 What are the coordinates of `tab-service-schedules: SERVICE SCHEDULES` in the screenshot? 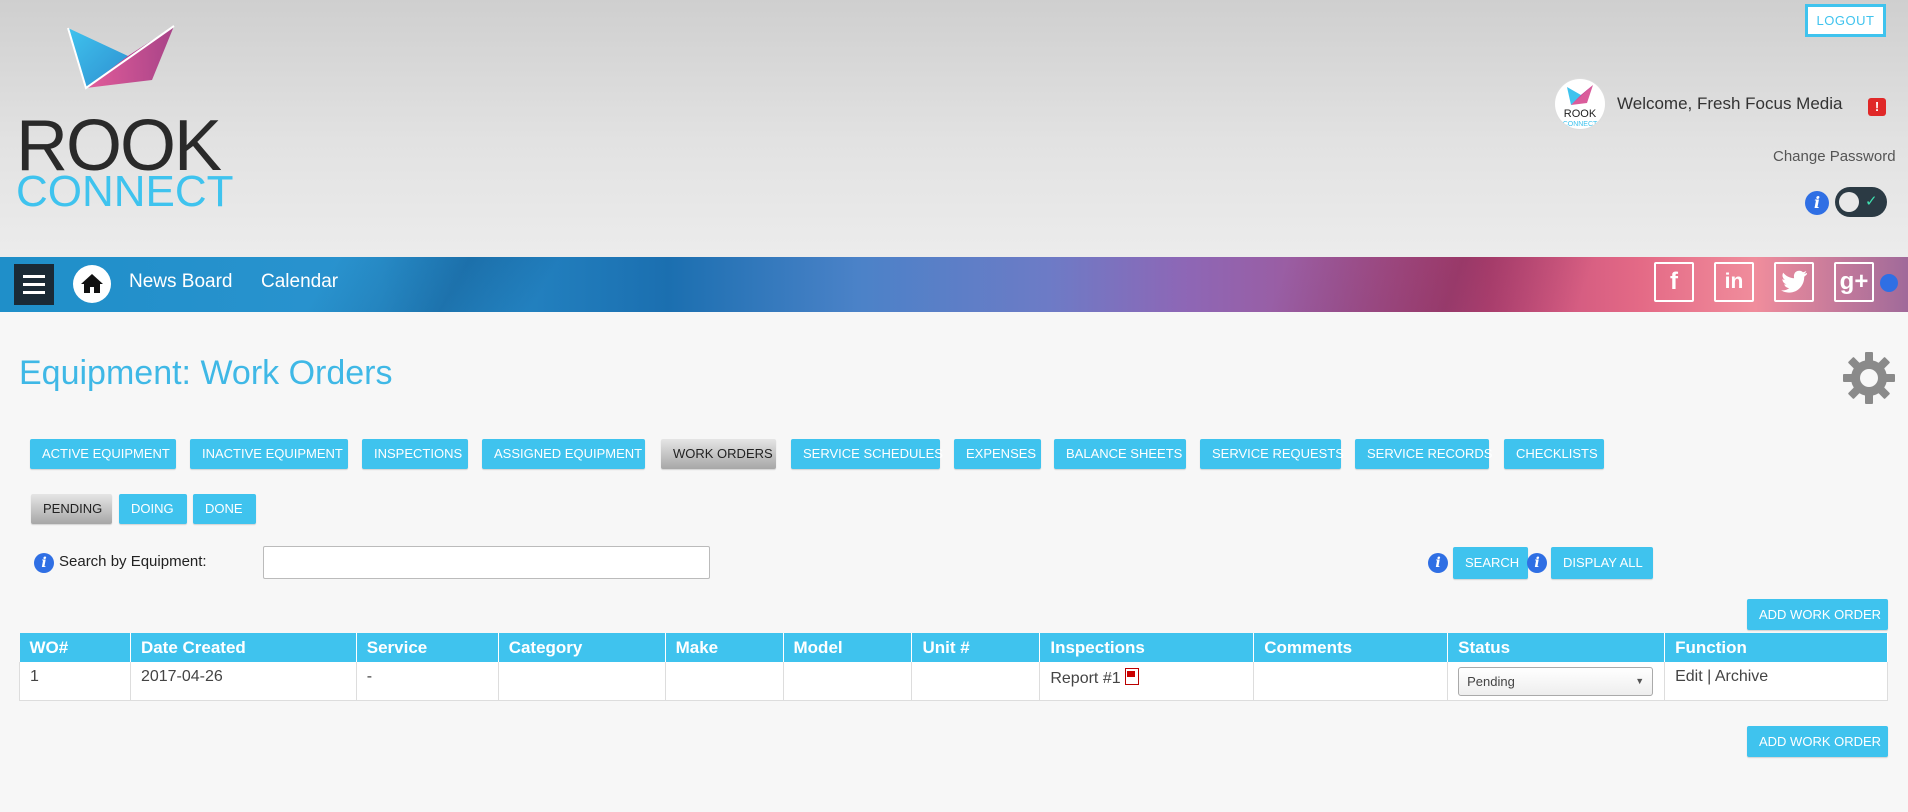 It's located at (867, 454).